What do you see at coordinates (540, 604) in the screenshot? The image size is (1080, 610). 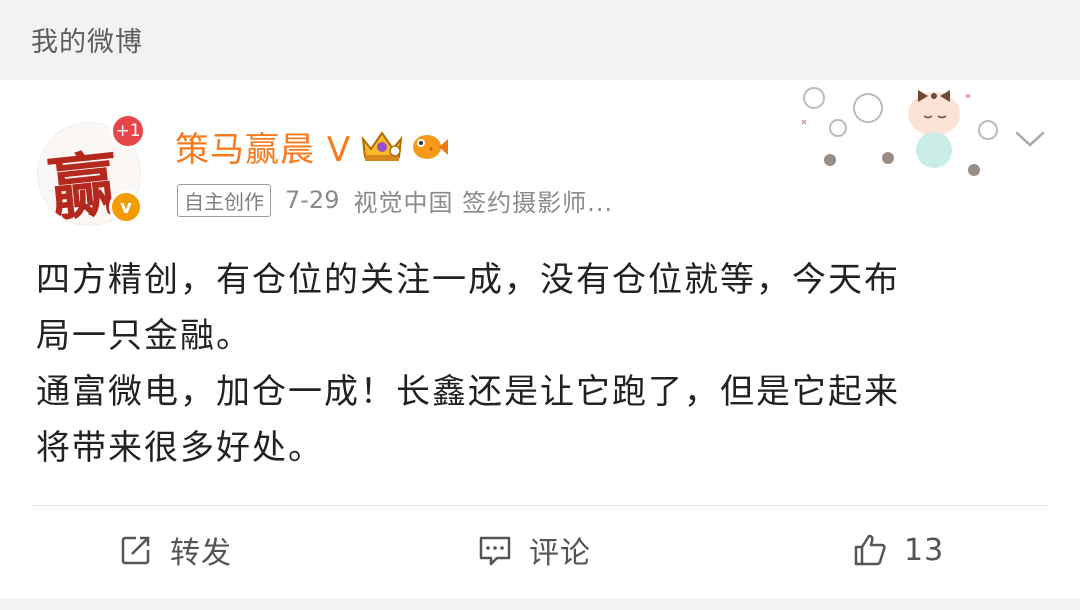 I see `bottom-separator` at bounding box center [540, 604].